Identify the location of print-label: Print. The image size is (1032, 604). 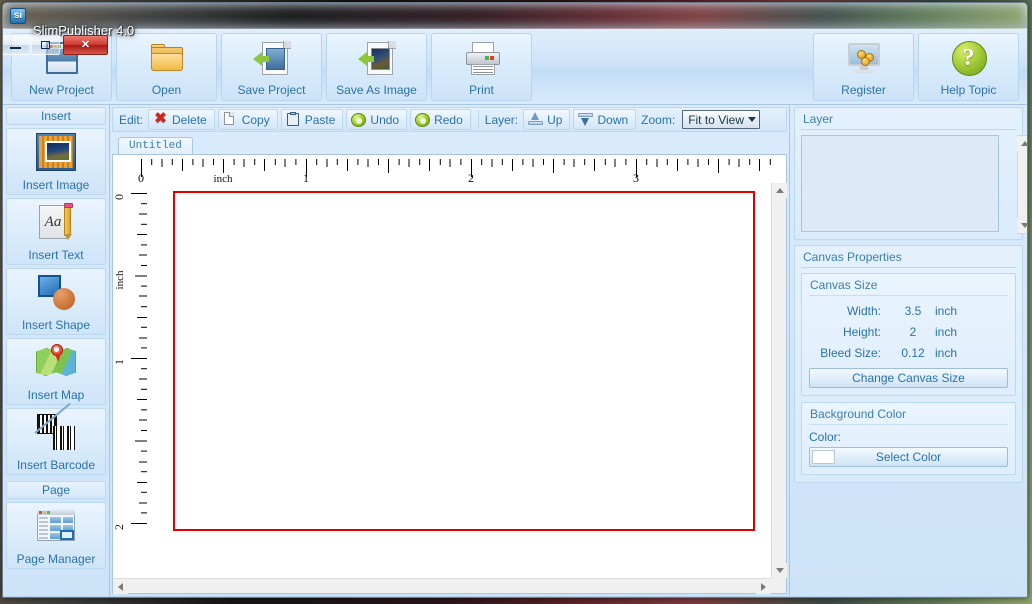
(481, 89).